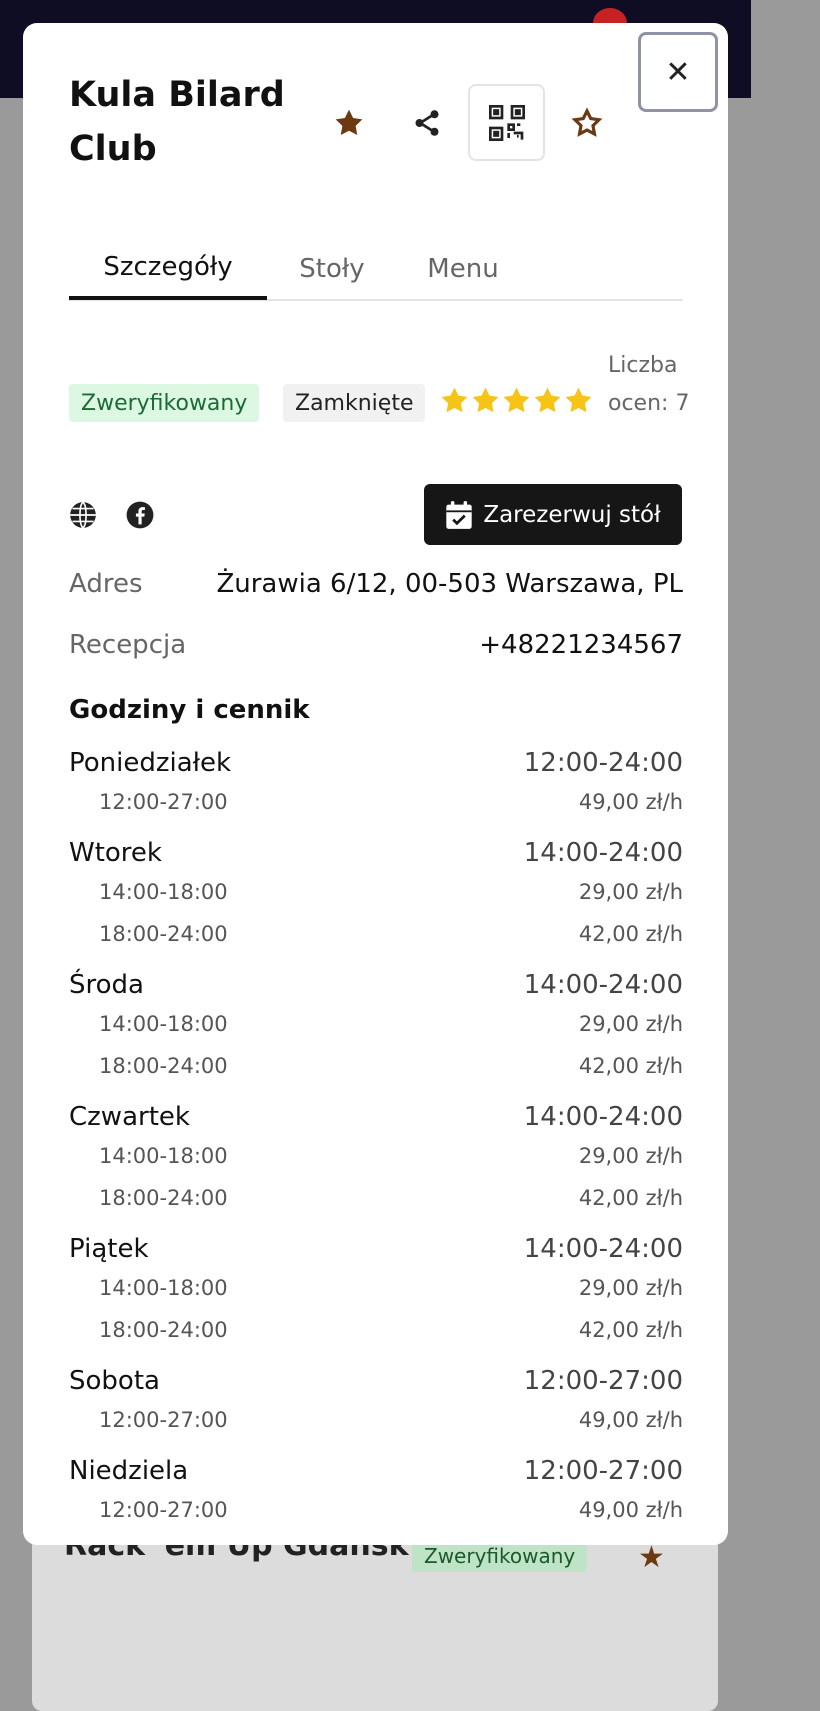 This screenshot has height=1711, width=820. I want to click on day-name: Piątek, so click(109, 1249).